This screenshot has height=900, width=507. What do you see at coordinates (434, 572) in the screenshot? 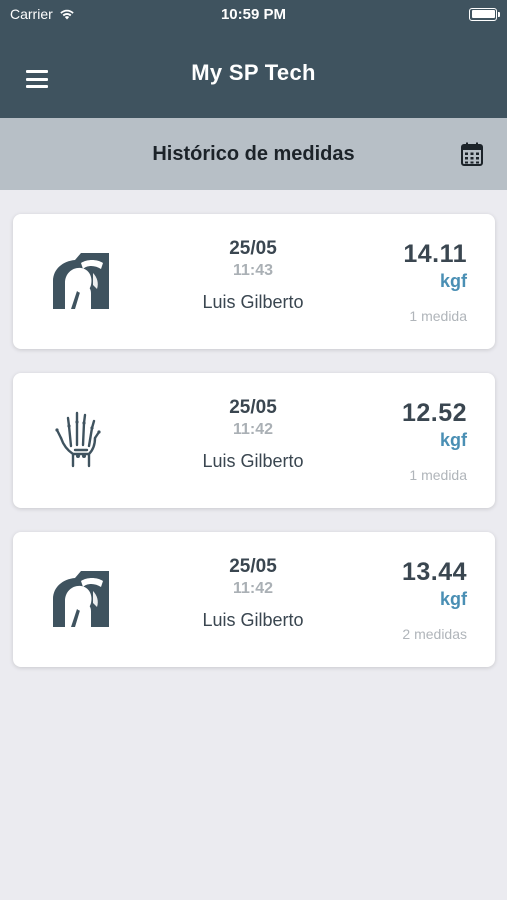
I see `measurement-value: 13.44` at bounding box center [434, 572].